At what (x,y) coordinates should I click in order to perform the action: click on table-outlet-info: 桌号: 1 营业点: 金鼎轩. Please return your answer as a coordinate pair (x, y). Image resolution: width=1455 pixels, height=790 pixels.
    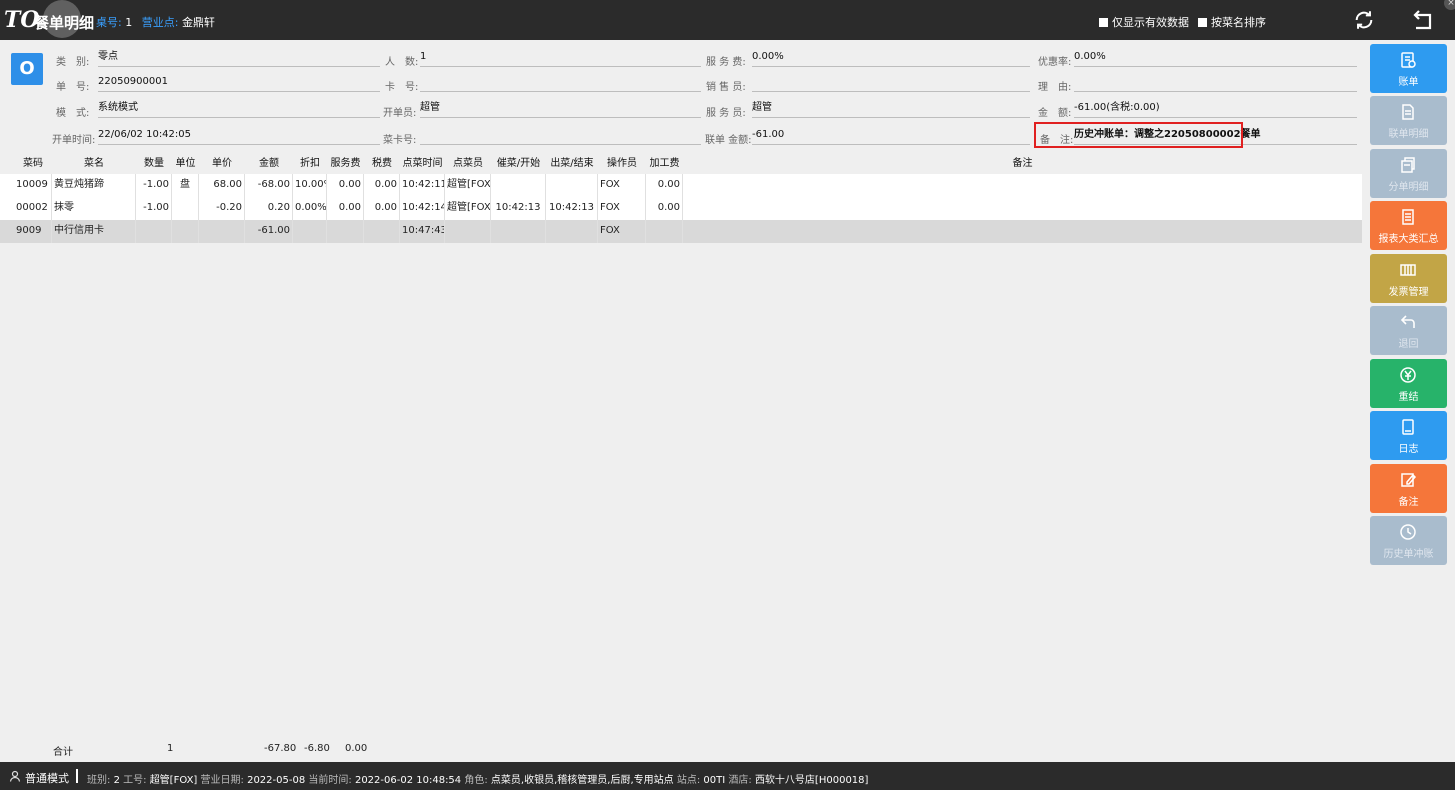
    Looking at the image, I should click on (155, 22).